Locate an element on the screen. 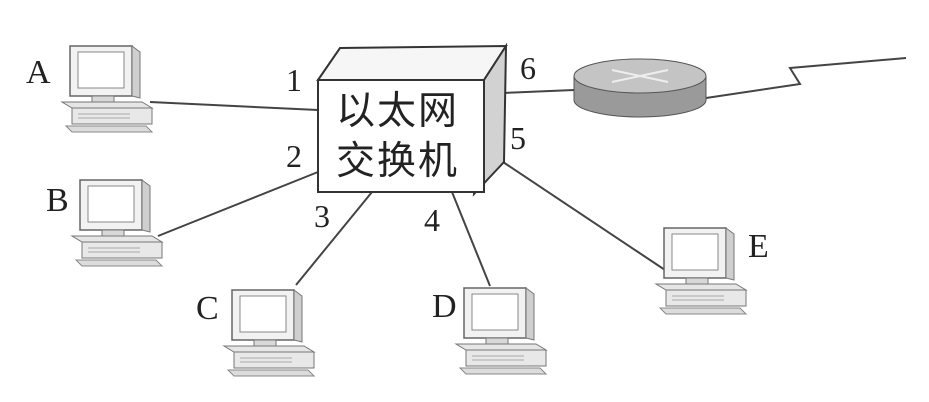 The width and height of the screenshot is (929, 402). computer-c-icon is located at coordinates (269, 333).